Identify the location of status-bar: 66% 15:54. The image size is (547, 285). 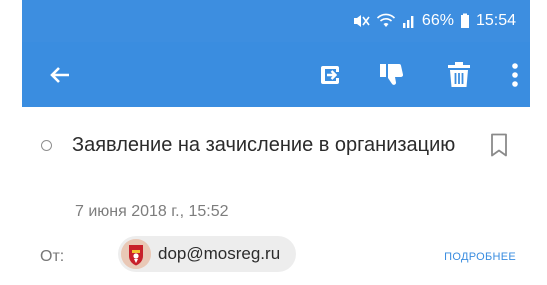
(276, 21).